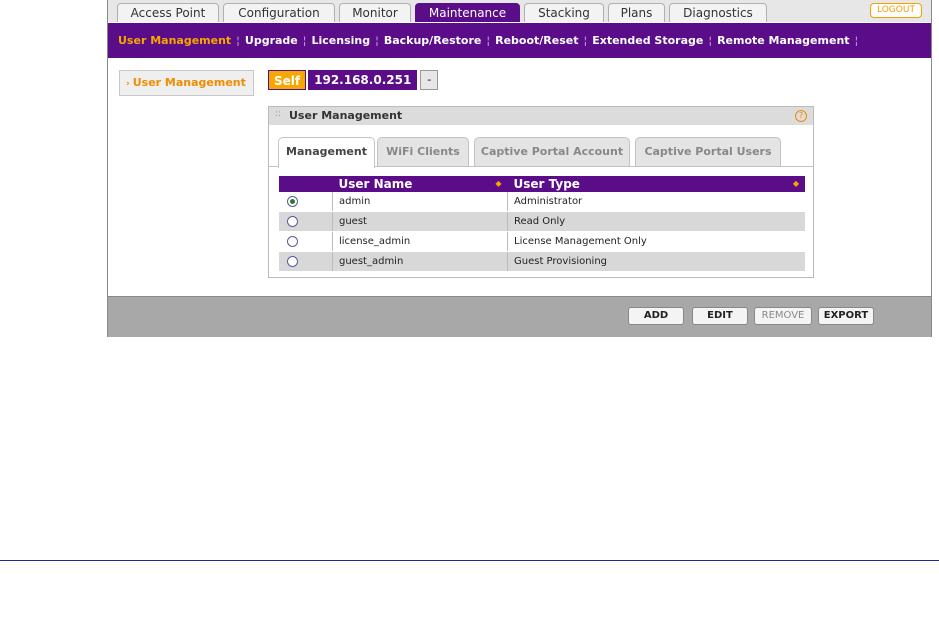 This screenshot has width=939, height=630. What do you see at coordinates (636, 12) in the screenshot?
I see `tab-plans: Plans` at bounding box center [636, 12].